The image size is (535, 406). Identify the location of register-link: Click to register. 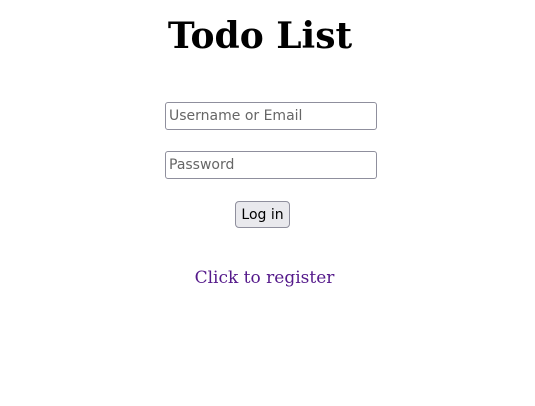
(265, 278).